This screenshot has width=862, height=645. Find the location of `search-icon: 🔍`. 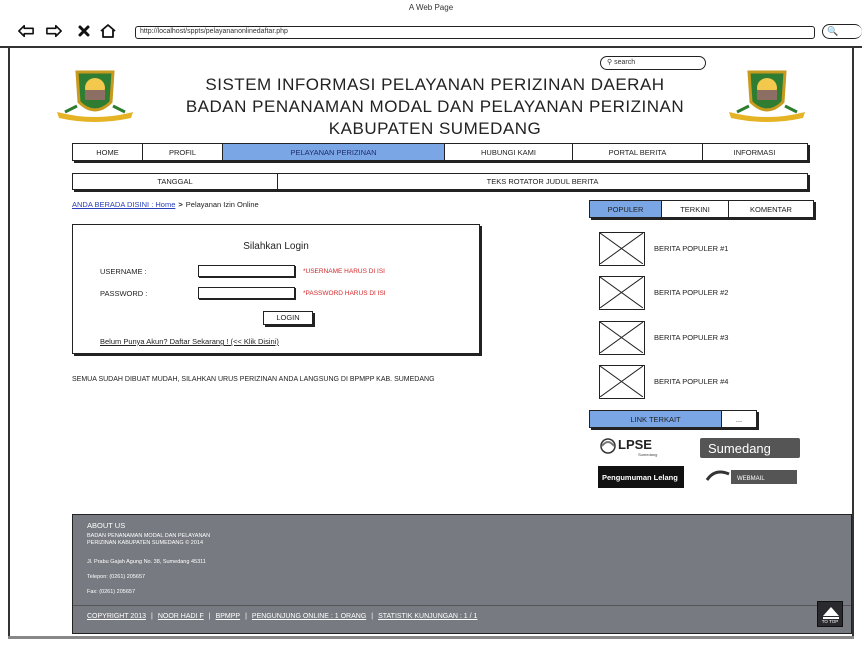

search-icon: 🔍 is located at coordinates (833, 31).